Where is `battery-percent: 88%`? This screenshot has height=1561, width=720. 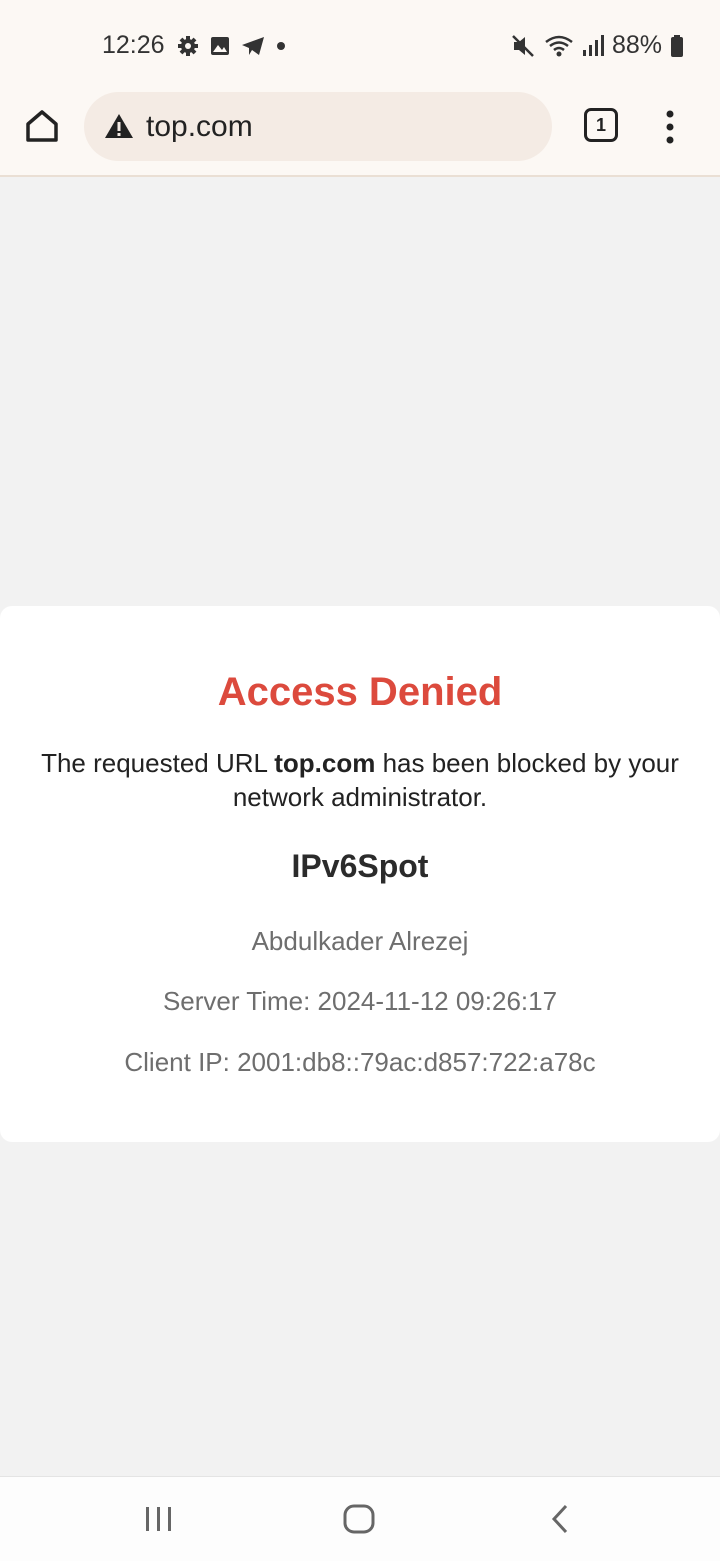
battery-percent: 88% is located at coordinates (636, 45).